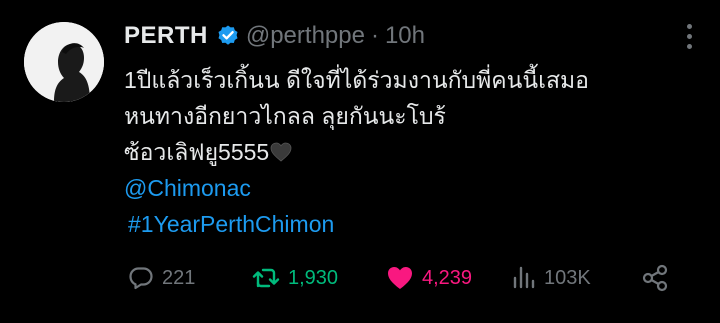 The height and width of the screenshot is (323, 720). I want to click on avatar-photo, so click(64, 62).